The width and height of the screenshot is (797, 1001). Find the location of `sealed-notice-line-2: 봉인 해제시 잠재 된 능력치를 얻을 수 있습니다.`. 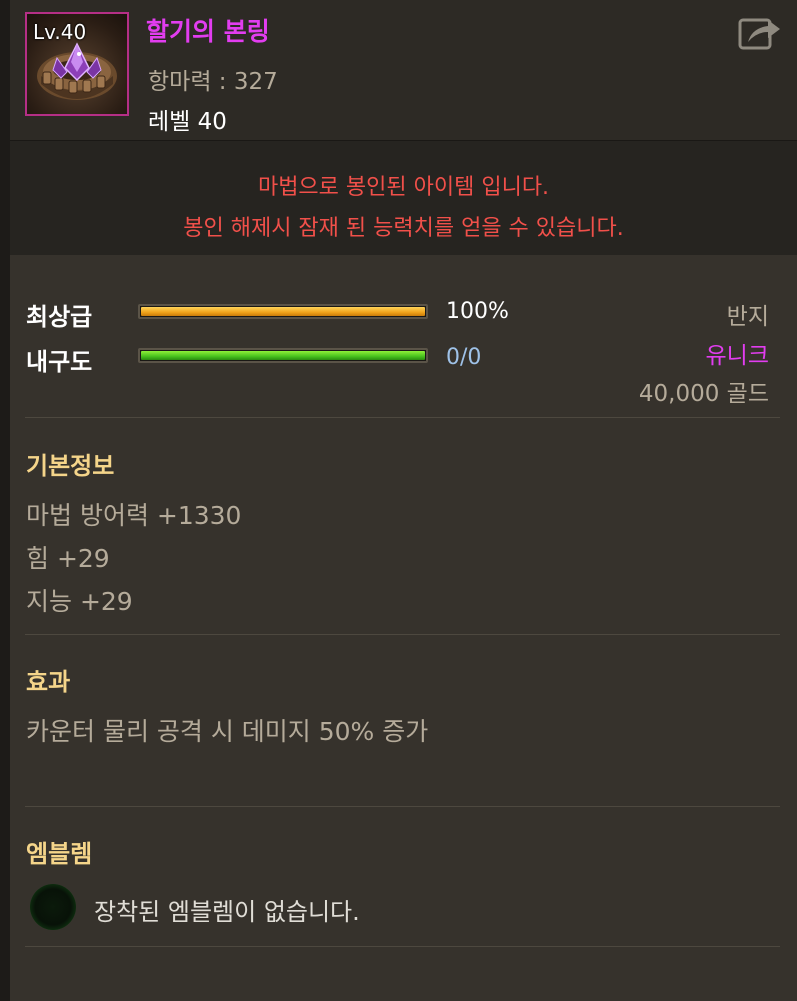

sealed-notice-line-2: 봉인 해제시 잠재 된 능력치를 얻을 수 있습니다. is located at coordinates (403, 228).